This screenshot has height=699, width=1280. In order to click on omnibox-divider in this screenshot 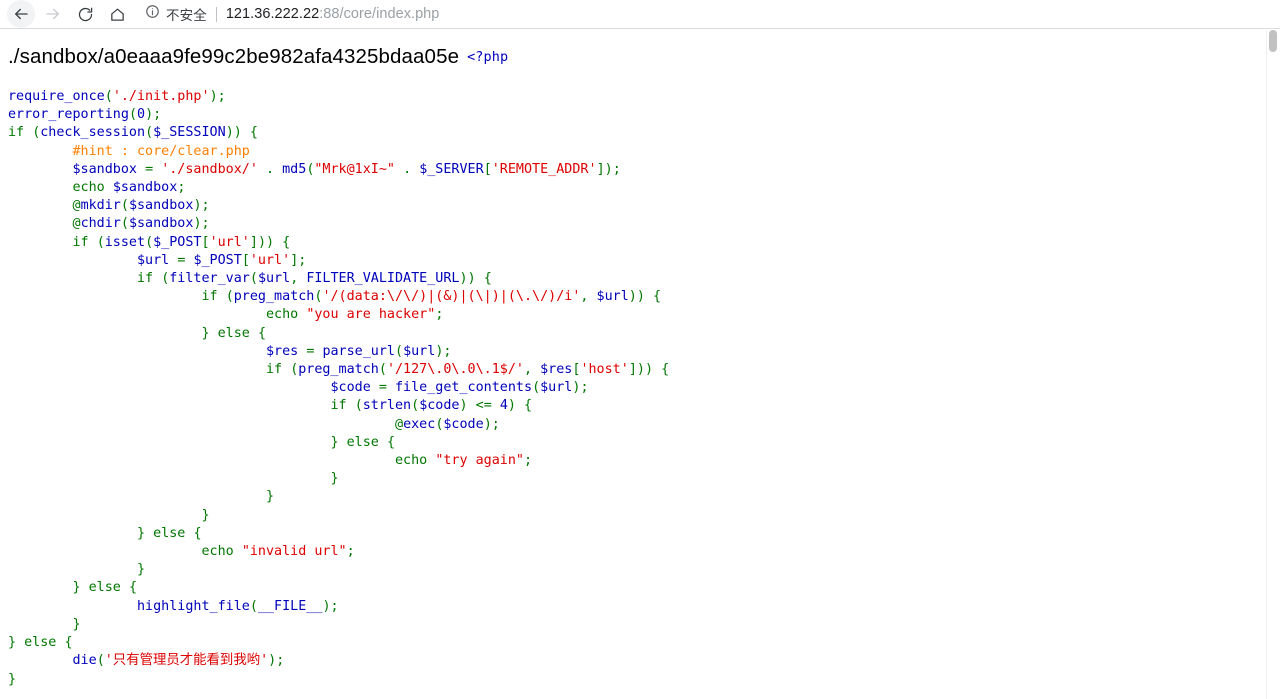, I will do `click(216, 14)`.